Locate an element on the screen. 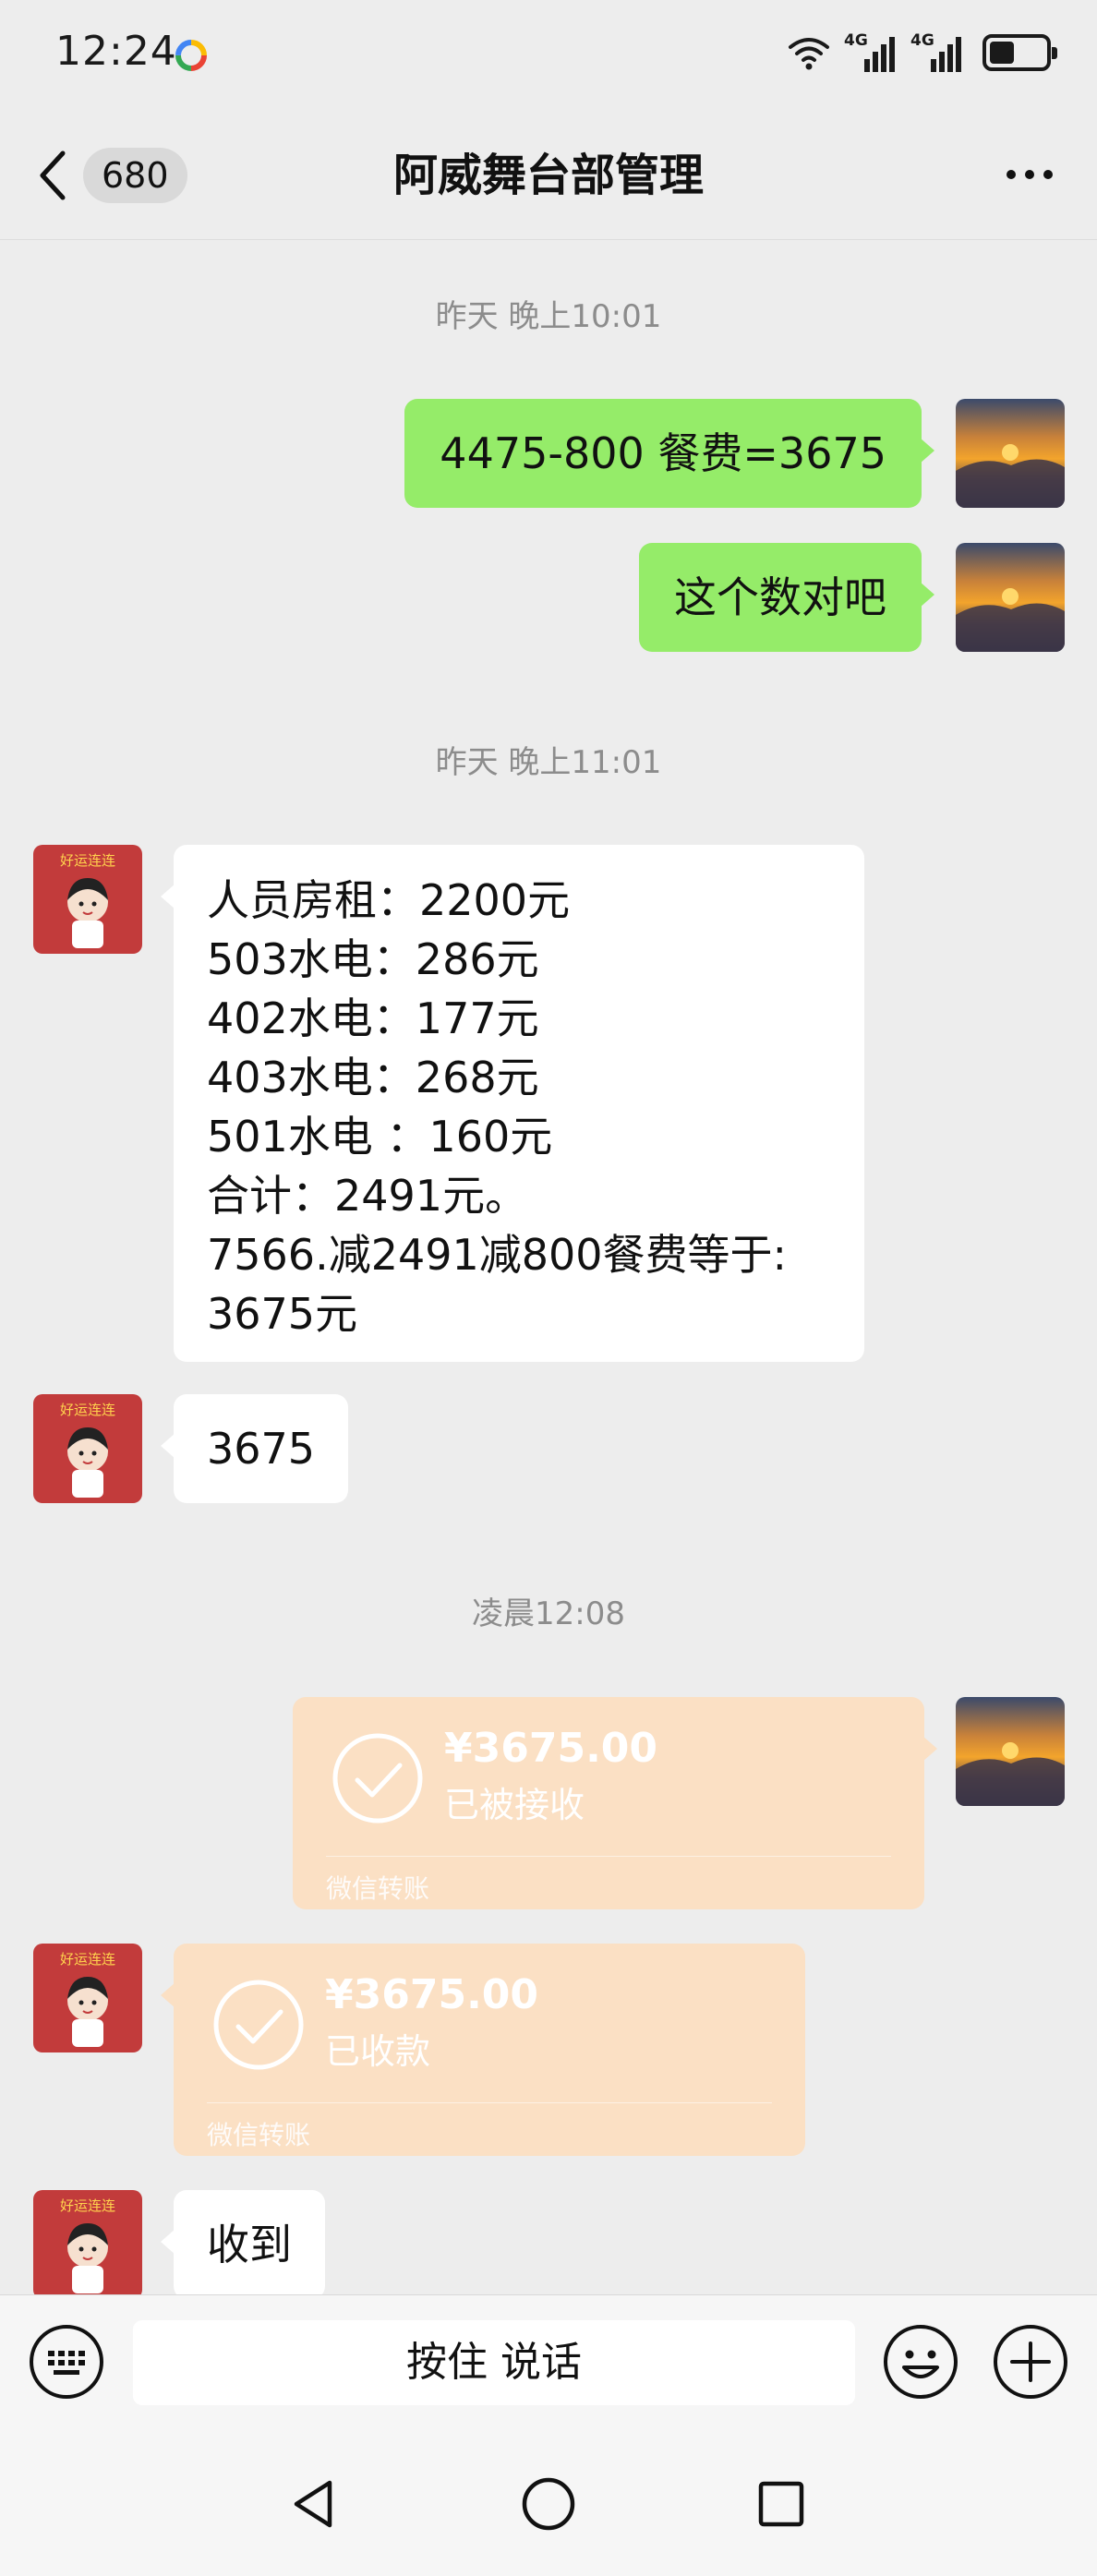  incoming-message: 3675 is located at coordinates (255, 1448).